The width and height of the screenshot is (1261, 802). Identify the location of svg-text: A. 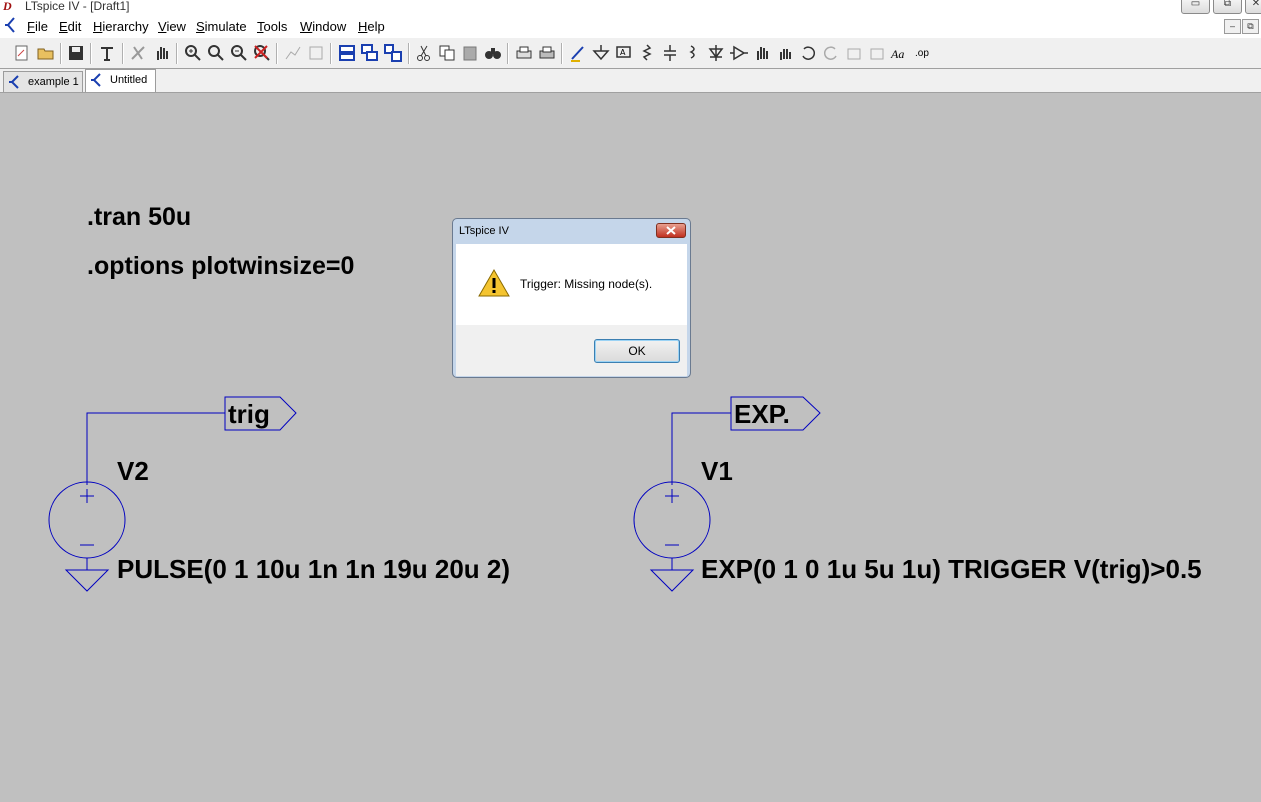
(623, 52).